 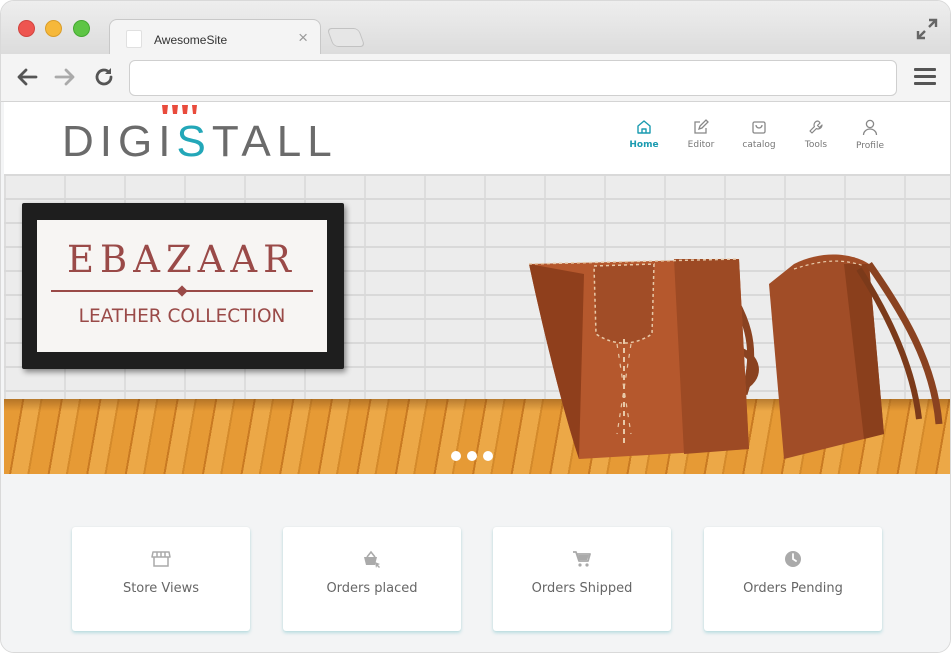 What do you see at coordinates (582, 588) in the screenshot?
I see `card-label: Orders Shipped` at bounding box center [582, 588].